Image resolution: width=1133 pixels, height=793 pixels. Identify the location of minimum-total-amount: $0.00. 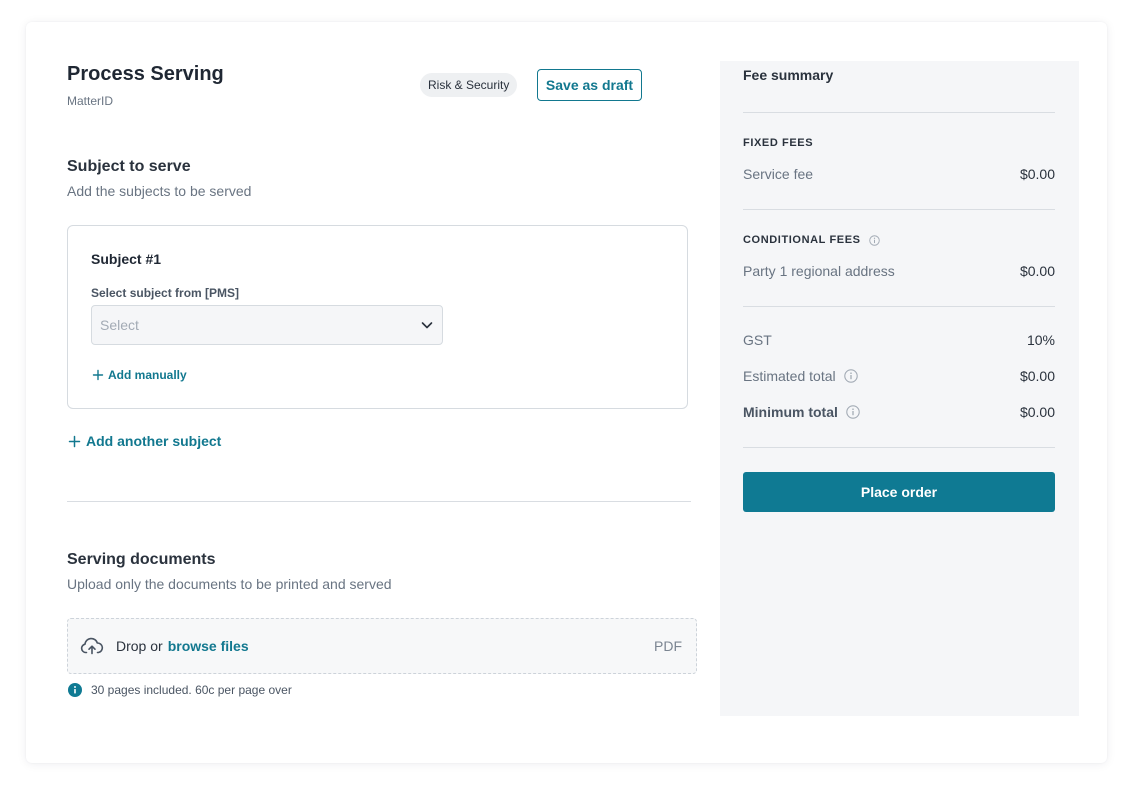
(1037, 412).